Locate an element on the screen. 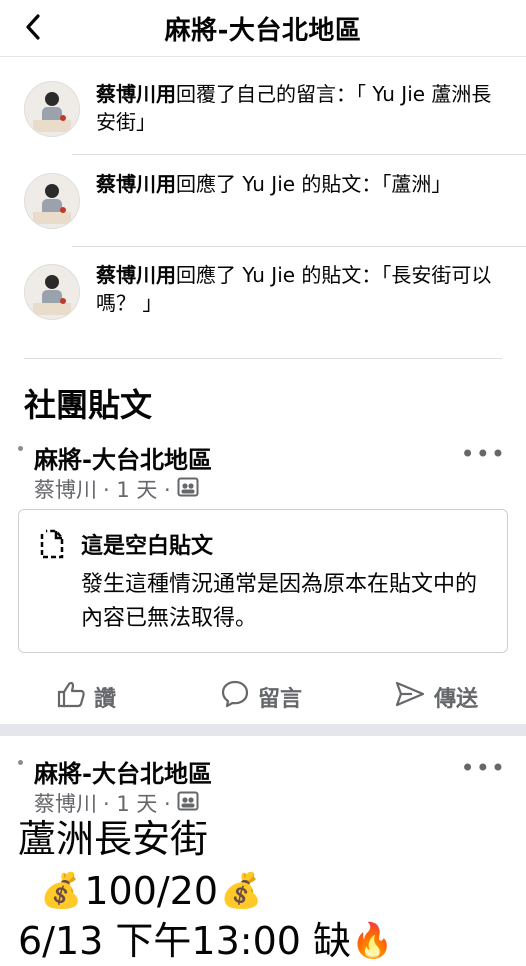  empty-post-description: 發生這種情況通常是因為原本在貼文中的內容已無法取得。 is located at coordinates (279, 601).